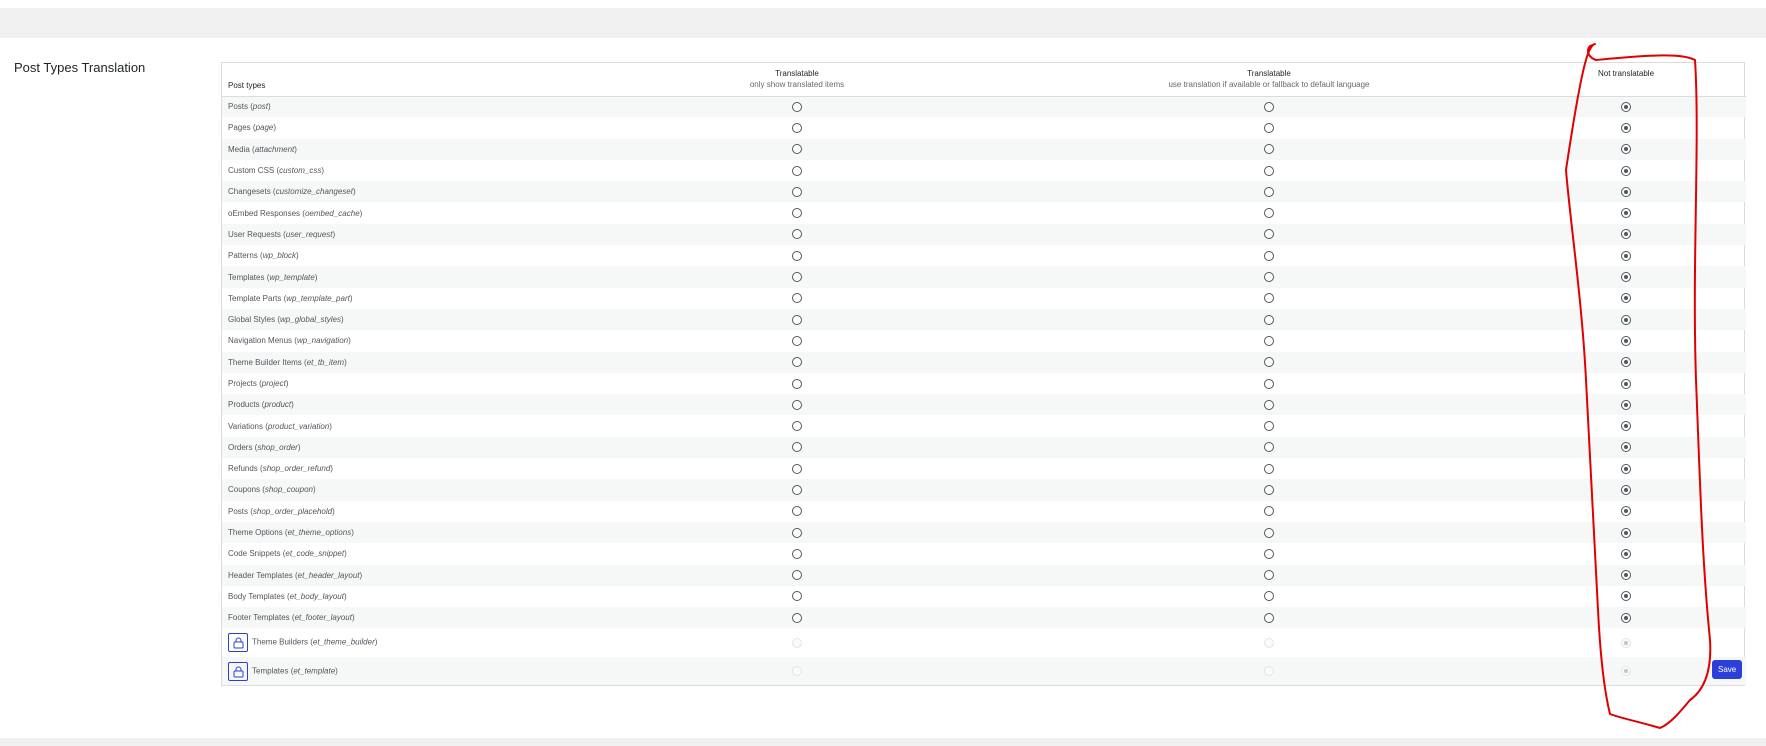 The image size is (1766, 746). Describe the element at coordinates (392, 642) in the screenshot. I see `post-type-name-cell: Theme Builders (et_theme_builder)` at that location.